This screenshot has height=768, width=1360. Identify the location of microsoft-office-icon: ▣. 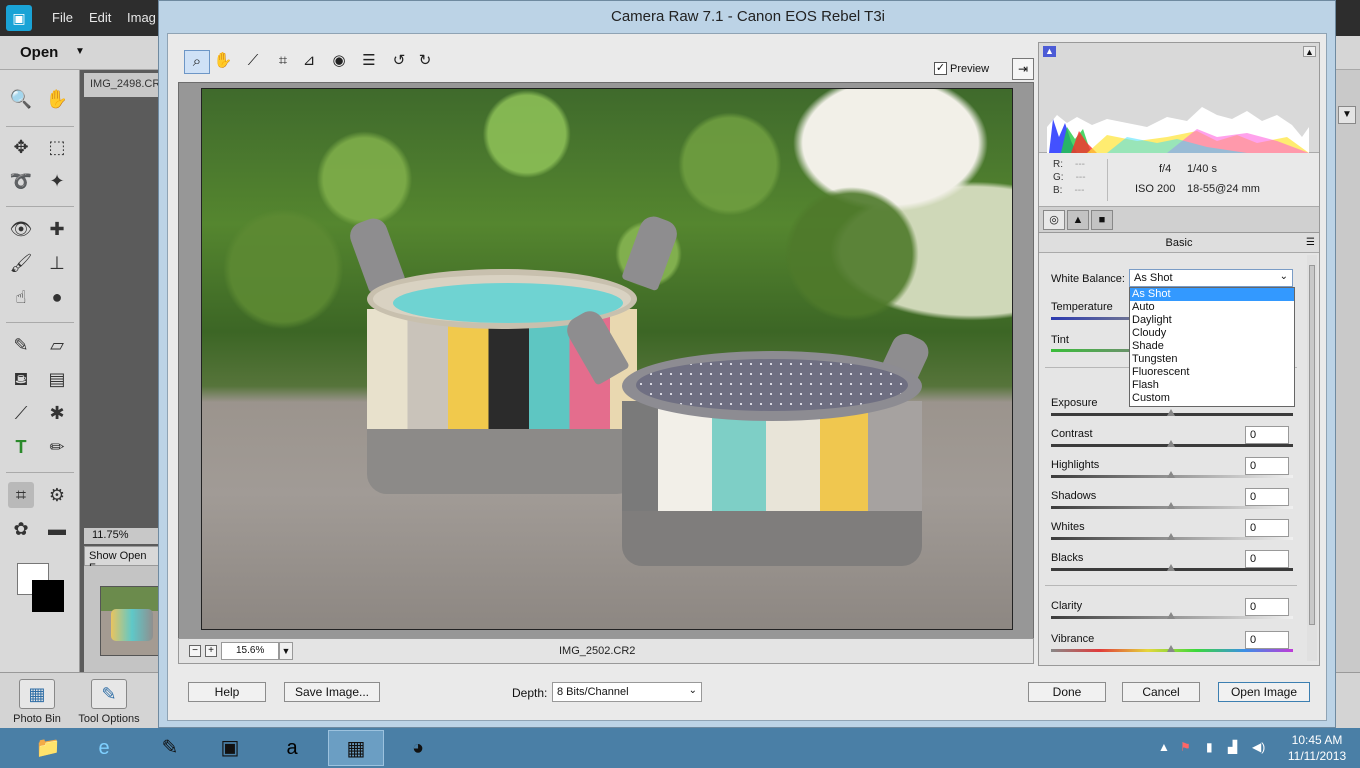
(230, 748).